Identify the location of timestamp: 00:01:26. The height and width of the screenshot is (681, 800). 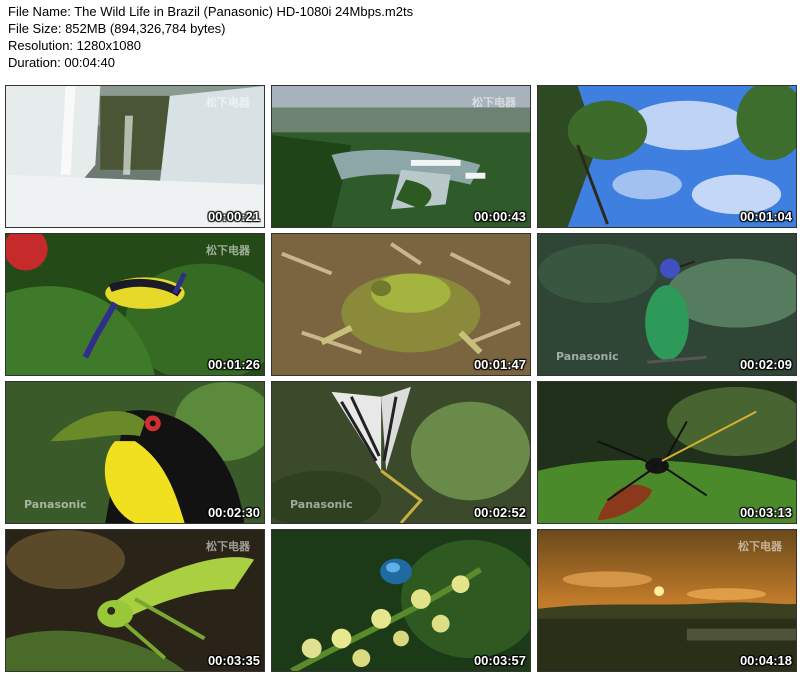
(233, 364).